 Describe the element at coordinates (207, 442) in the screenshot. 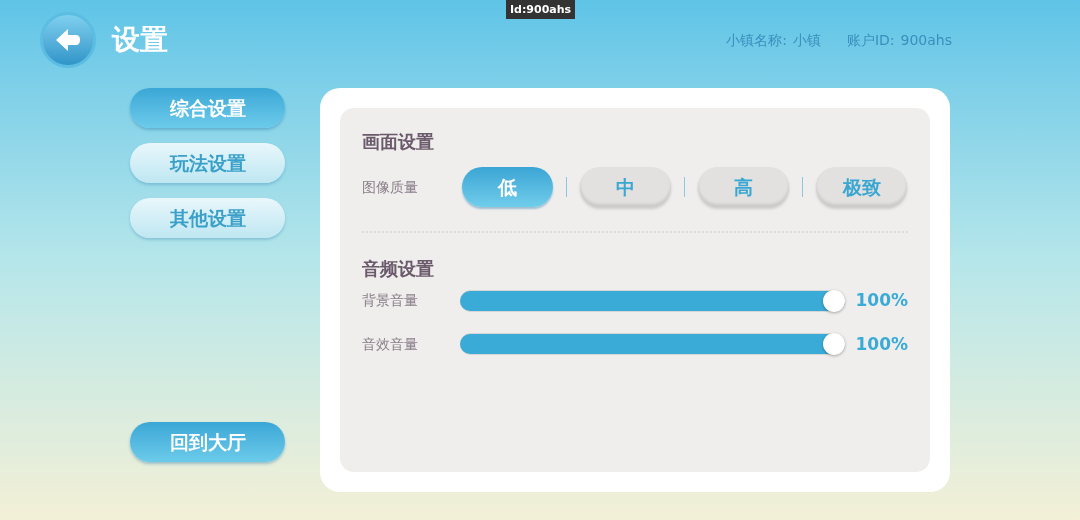

I see `return-lobby-button: 回到大厅` at that location.